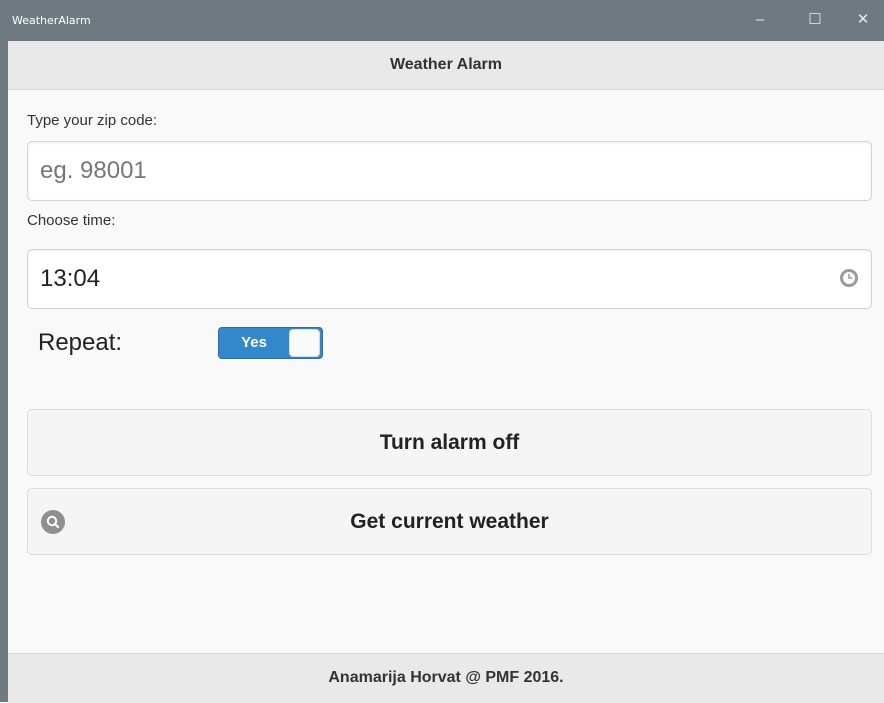 The image size is (884, 703). Describe the element at coordinates (446, 20) in the screenshot. I see `window-titlebar: WeatherAlarm – ☐ ✕` at that location.